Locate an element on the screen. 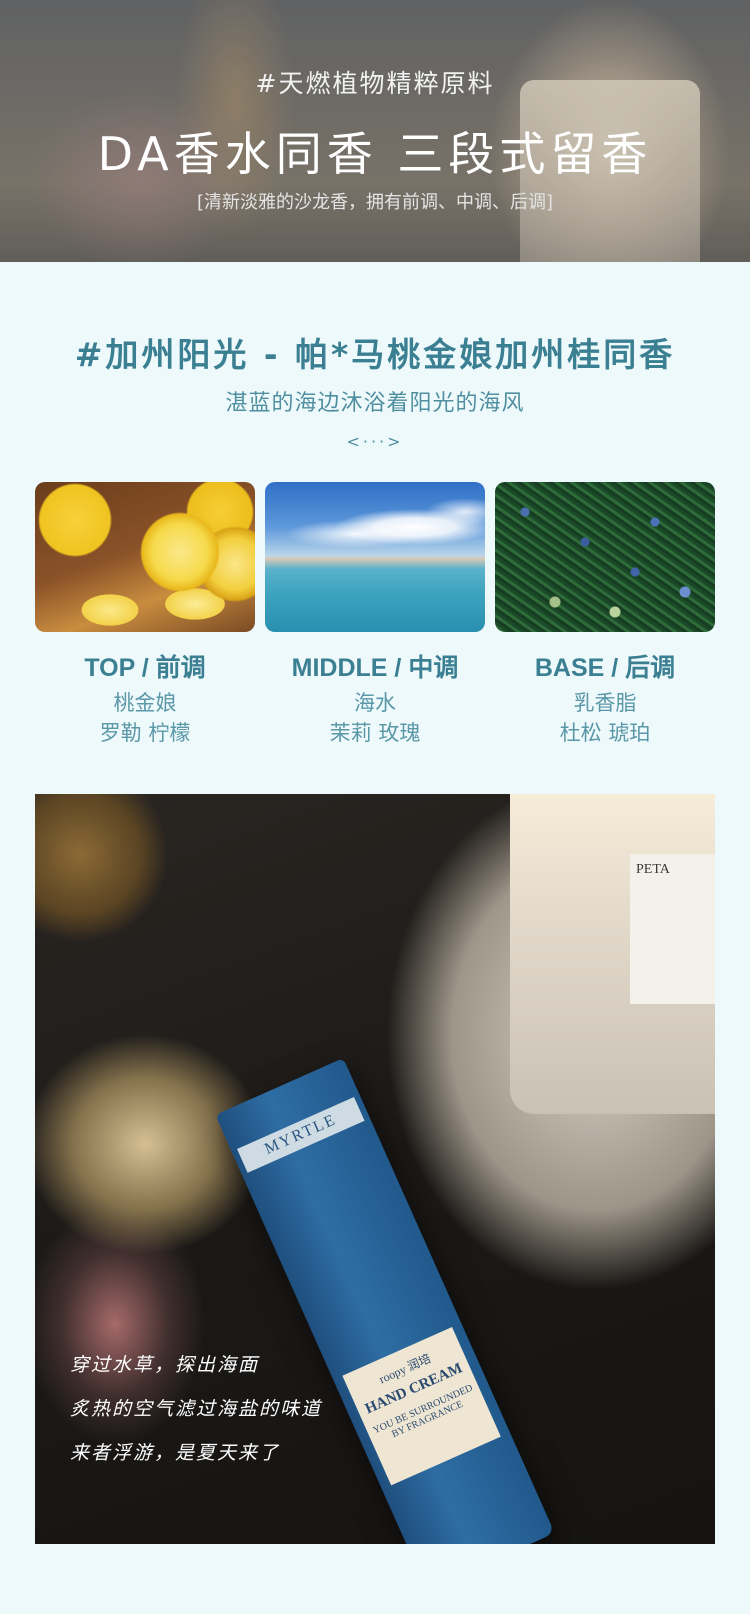 This screenshot has width=750, height=1614. hero-title: DA香水同香 三段式留香 is located at coordinates (375, 154).